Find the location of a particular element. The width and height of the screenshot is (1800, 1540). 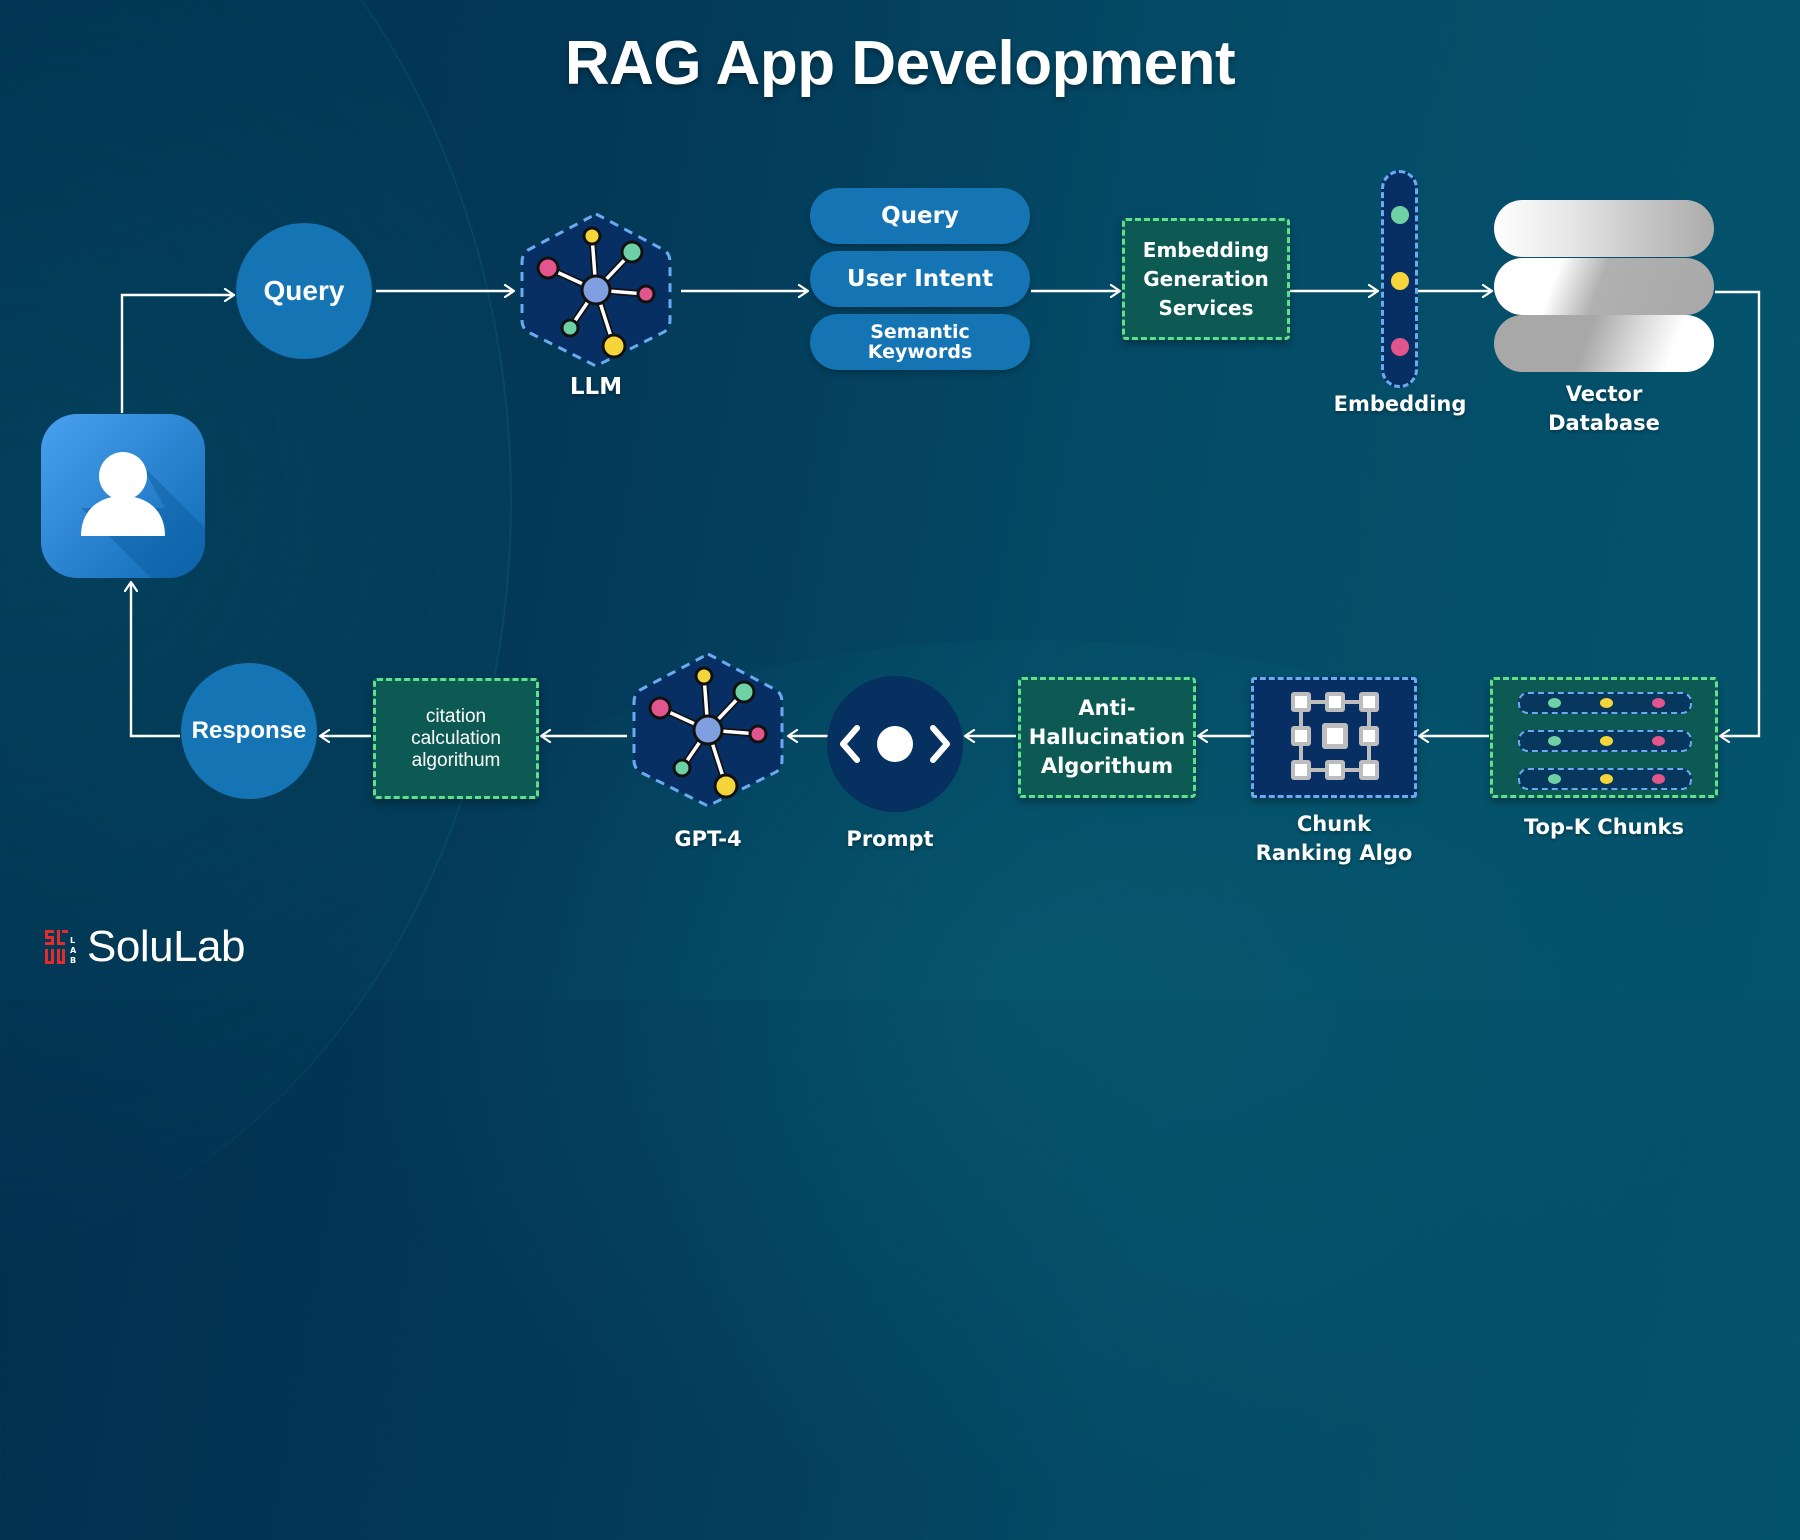

top-k-chunks-node is located at coordinates (1604, 737).